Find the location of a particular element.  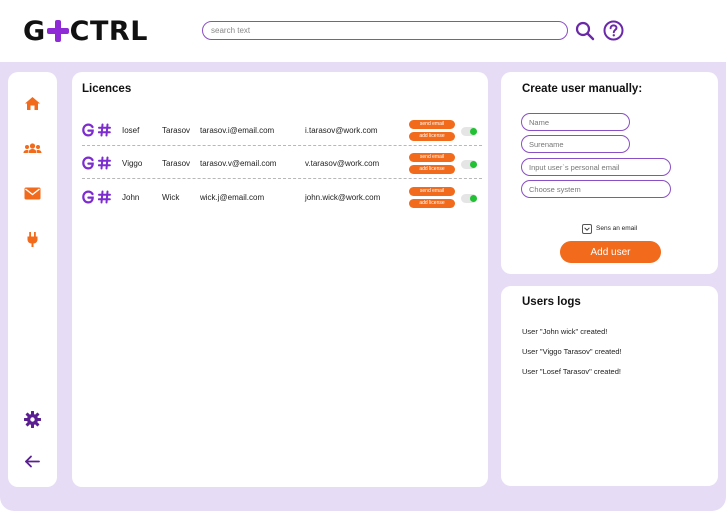

first-name: Viggo is located at coordinates (132, 163).